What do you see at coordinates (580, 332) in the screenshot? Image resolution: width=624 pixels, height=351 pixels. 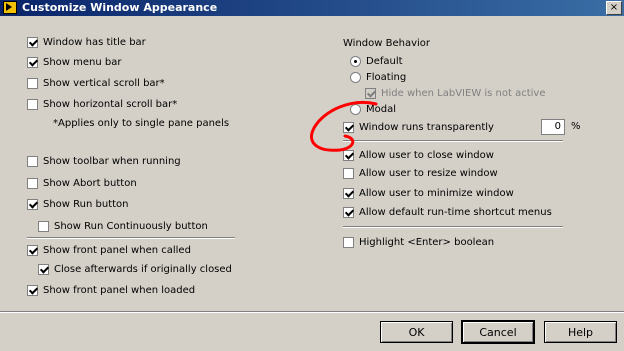 I see `help-button: Help` at bounding box center [580, 332].